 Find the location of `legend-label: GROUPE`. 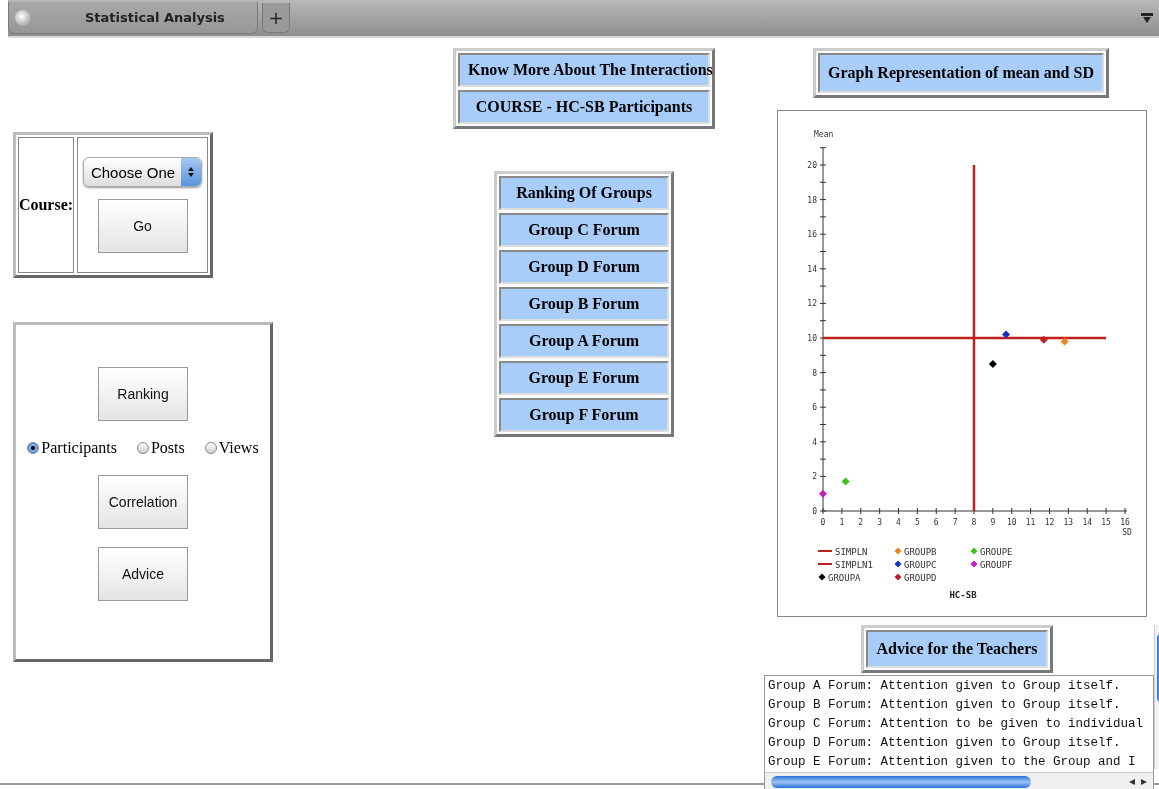

legend-label: GROUPE is located at coordinates (996, 551).